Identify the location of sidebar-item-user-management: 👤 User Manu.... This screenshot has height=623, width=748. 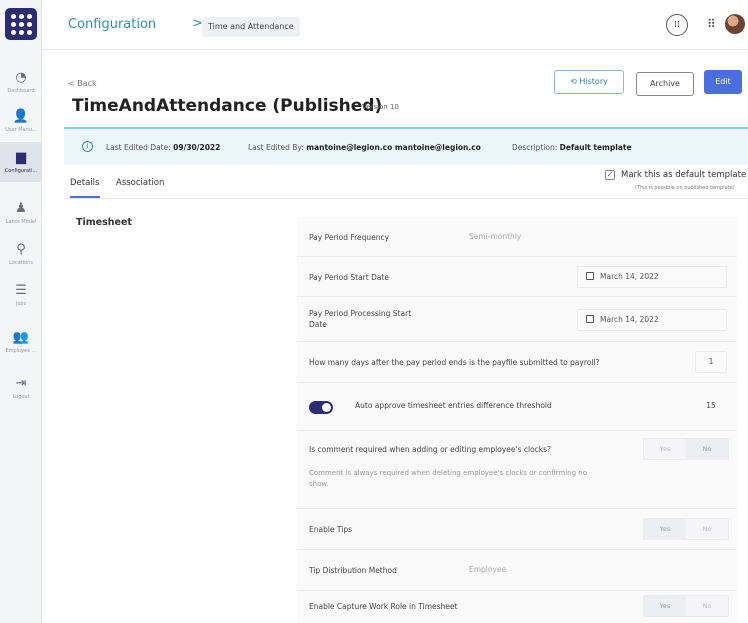
(21, 121).